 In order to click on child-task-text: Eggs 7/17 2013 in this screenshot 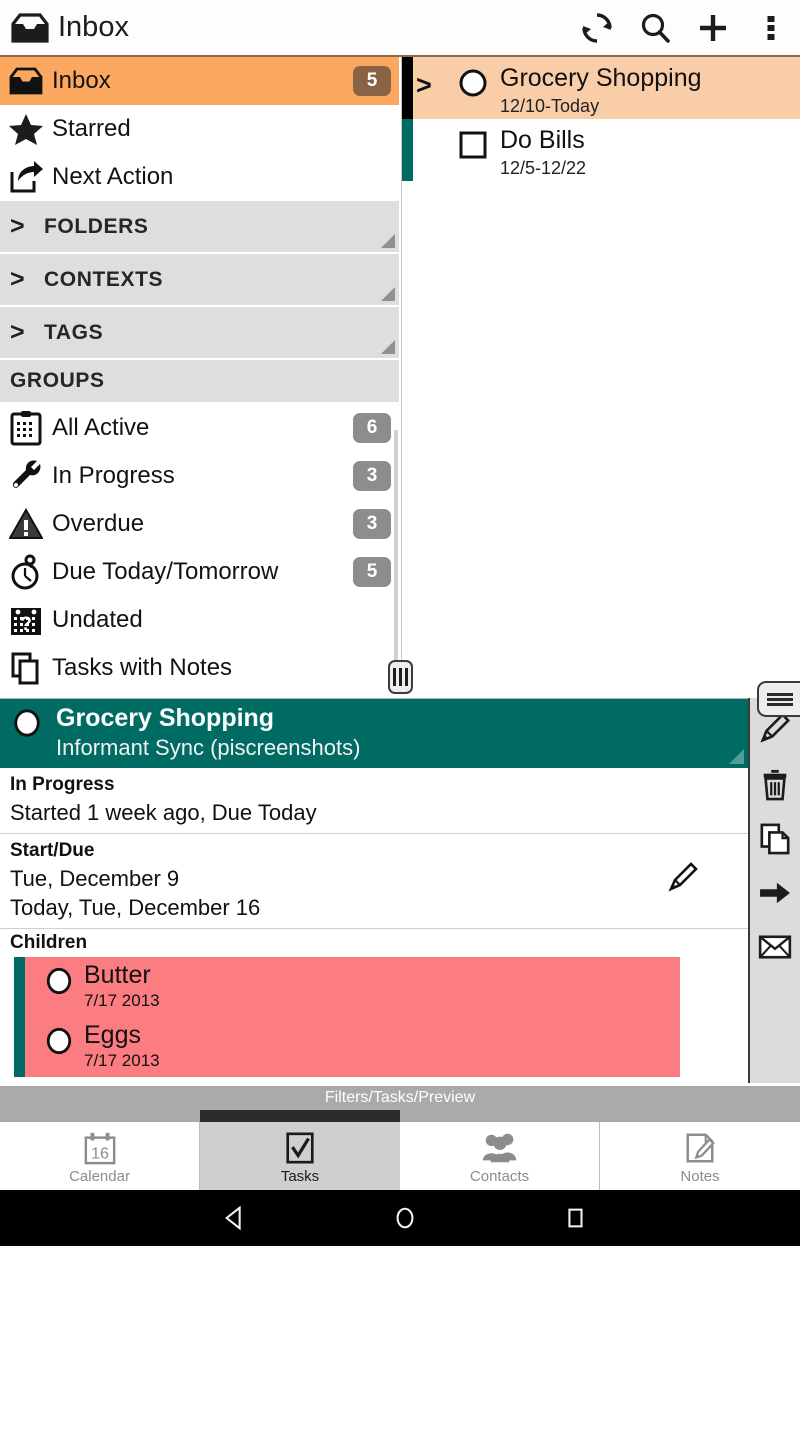, I will do `click(122, 1046)`.